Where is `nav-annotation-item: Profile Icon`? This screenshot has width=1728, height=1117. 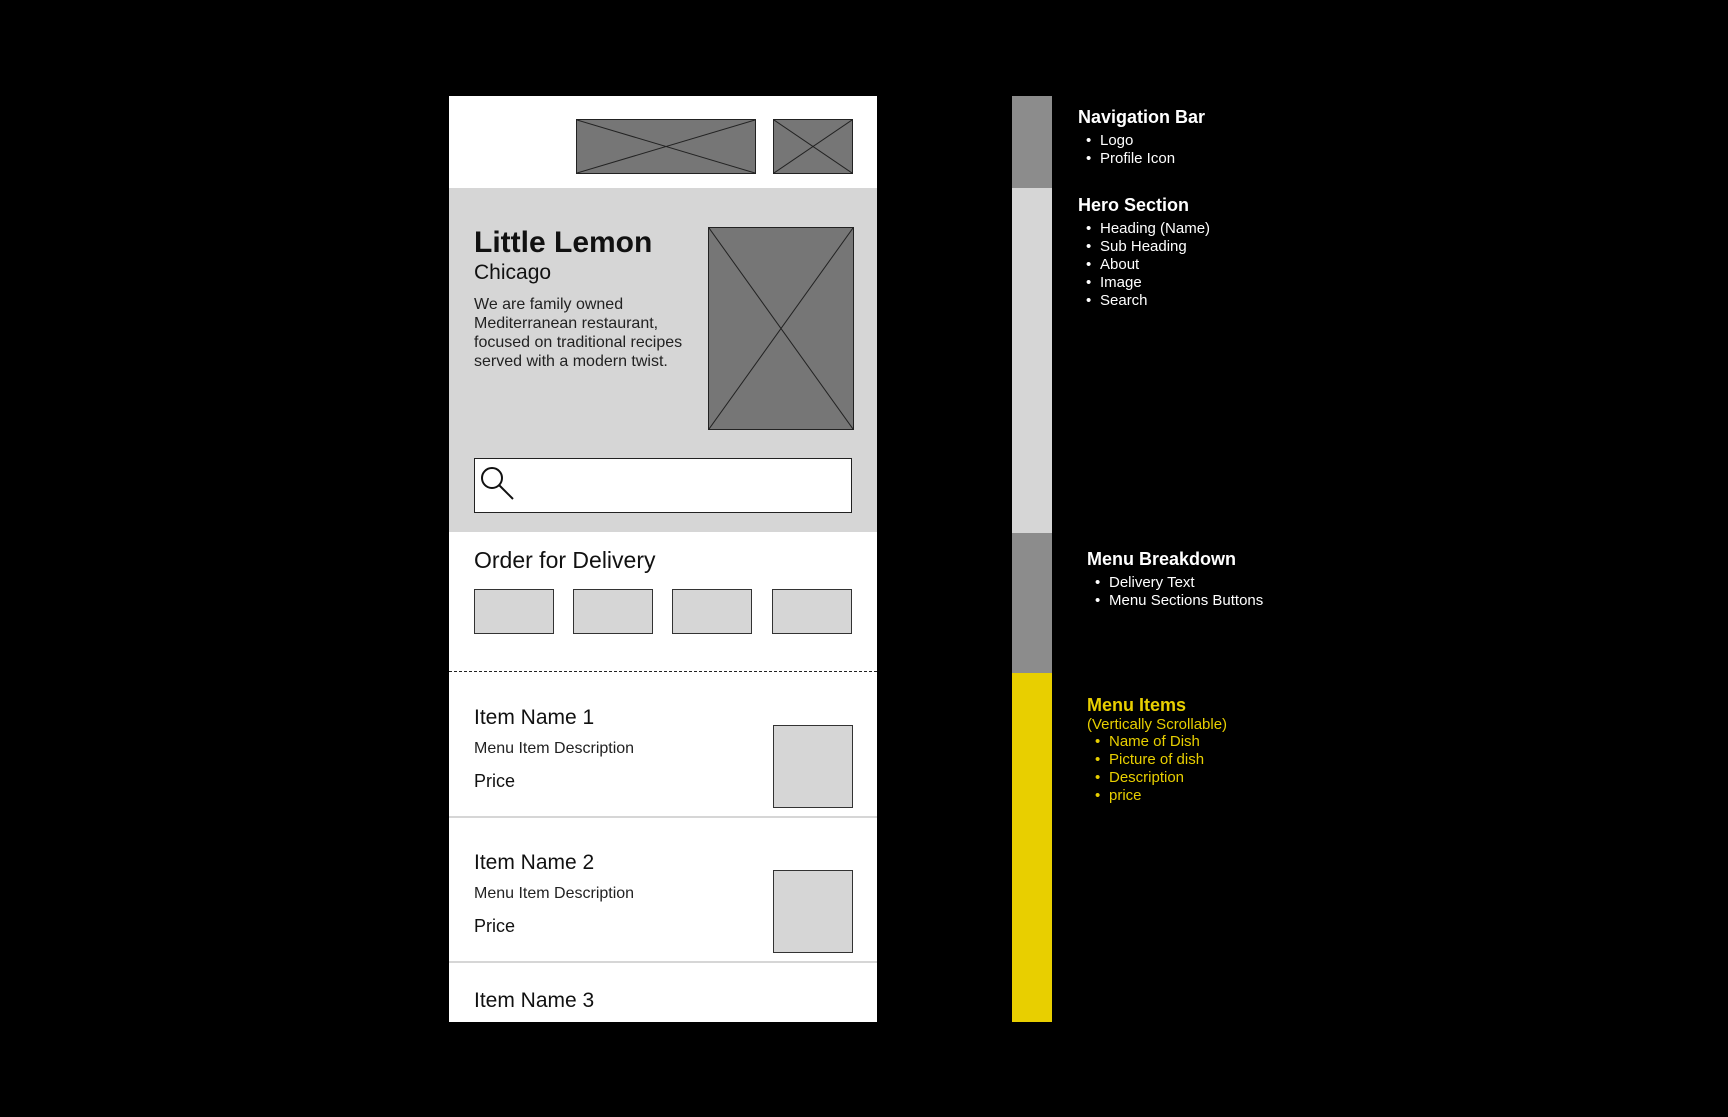 nav-annotation-item: Profile Icon is located at coordinates (1145, 159).